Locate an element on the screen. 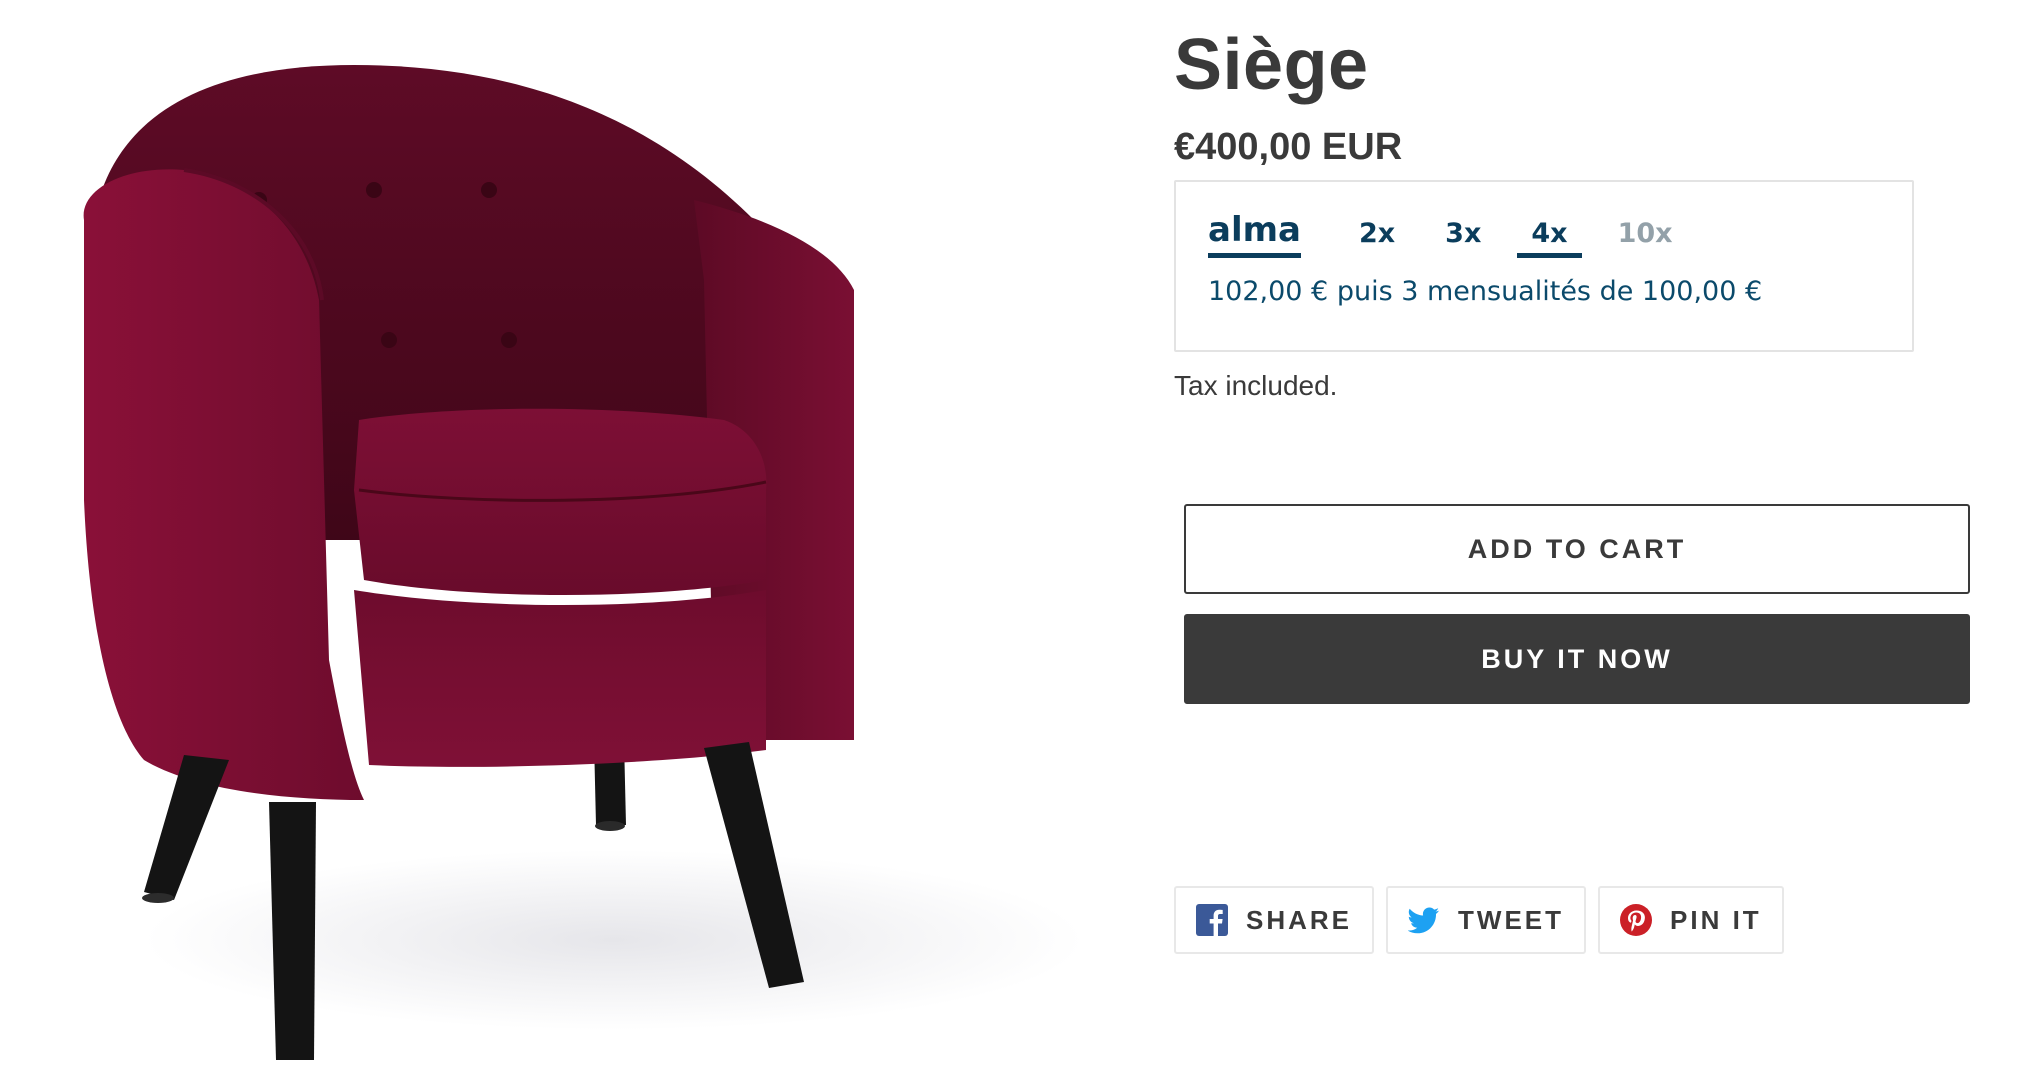 Image resolution: width=2030 pixels, height=1082 pixels. tax-note: Tax included. is located at coordinates (1256, 385).